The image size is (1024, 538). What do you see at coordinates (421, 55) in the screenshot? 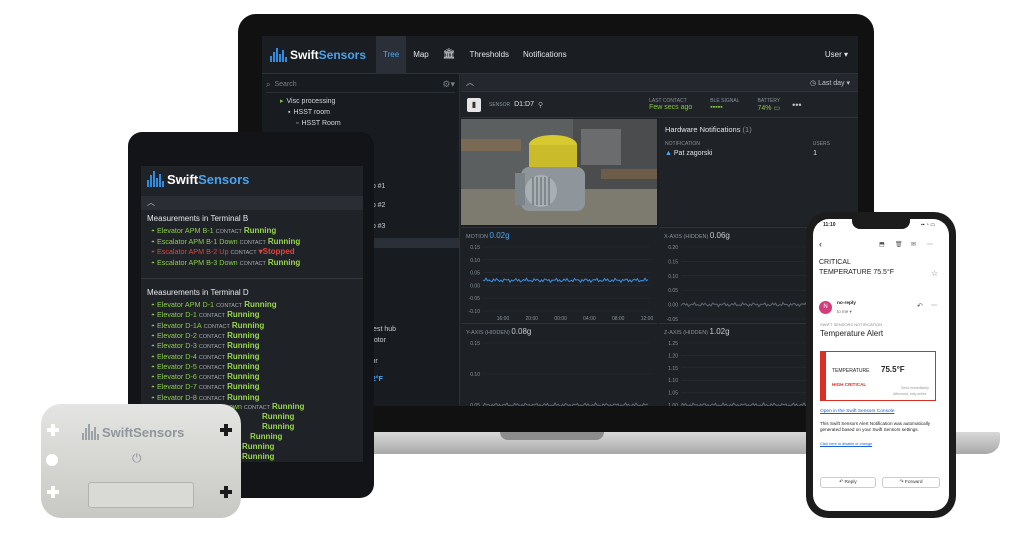
I see `nav-map: Map` at bounding box center [421, 55].